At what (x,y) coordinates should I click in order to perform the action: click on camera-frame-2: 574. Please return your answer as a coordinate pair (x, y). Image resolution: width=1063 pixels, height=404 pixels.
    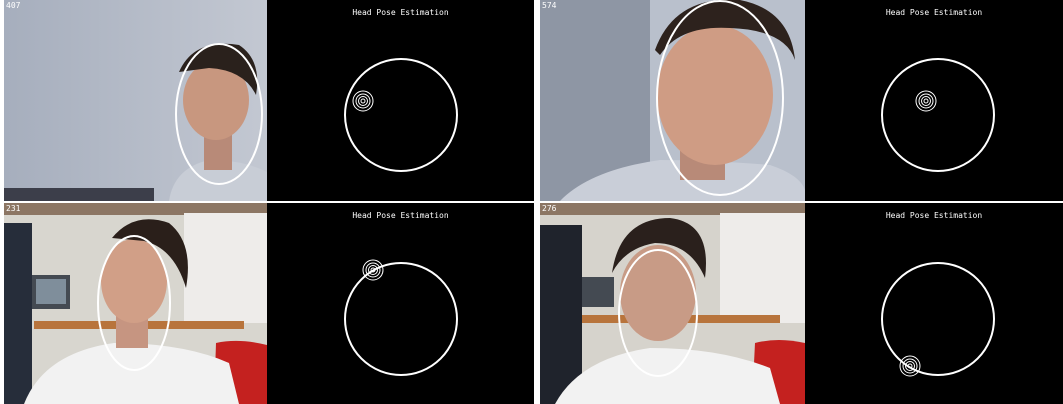
    Looking at the image, I should click on (672, 100).